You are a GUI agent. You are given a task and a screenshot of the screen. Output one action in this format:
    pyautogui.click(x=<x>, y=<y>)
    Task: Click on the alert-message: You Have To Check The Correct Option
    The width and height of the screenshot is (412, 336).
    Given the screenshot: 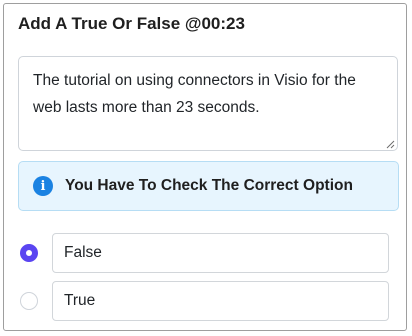 What is the action you would take?
    pyautogui.click(x=209, y=185)
    